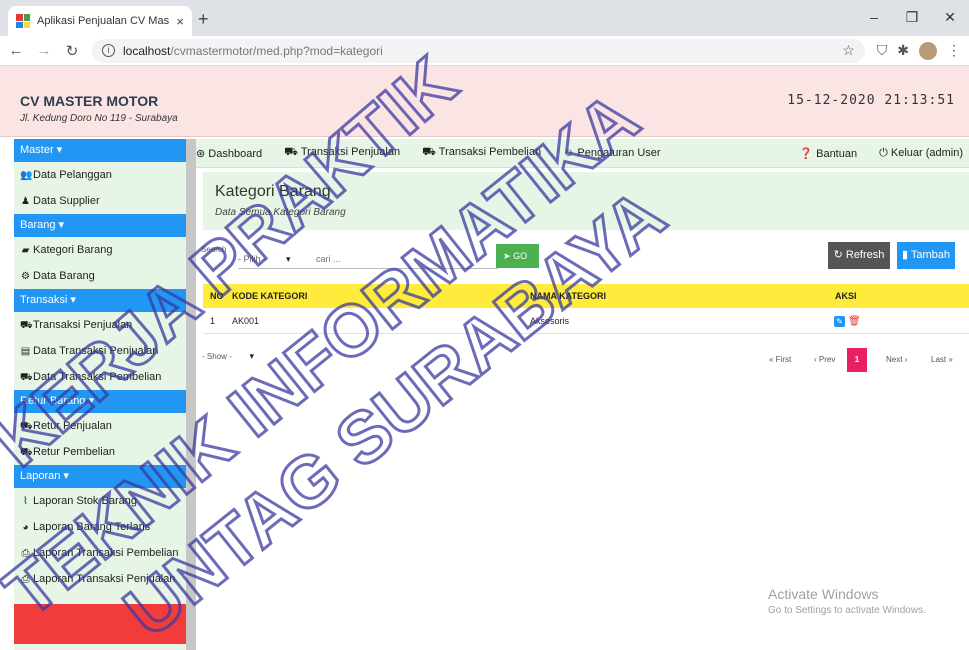  What do you see at coordinates (147, 50) in the screenshot?
I see `url-host: localhost` at bounding box center [147, 50].